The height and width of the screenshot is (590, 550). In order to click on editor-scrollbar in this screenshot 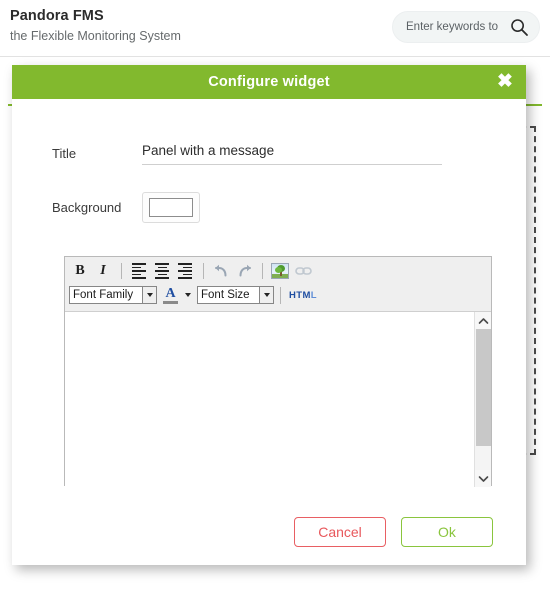, I will do `click(482, 399)`.